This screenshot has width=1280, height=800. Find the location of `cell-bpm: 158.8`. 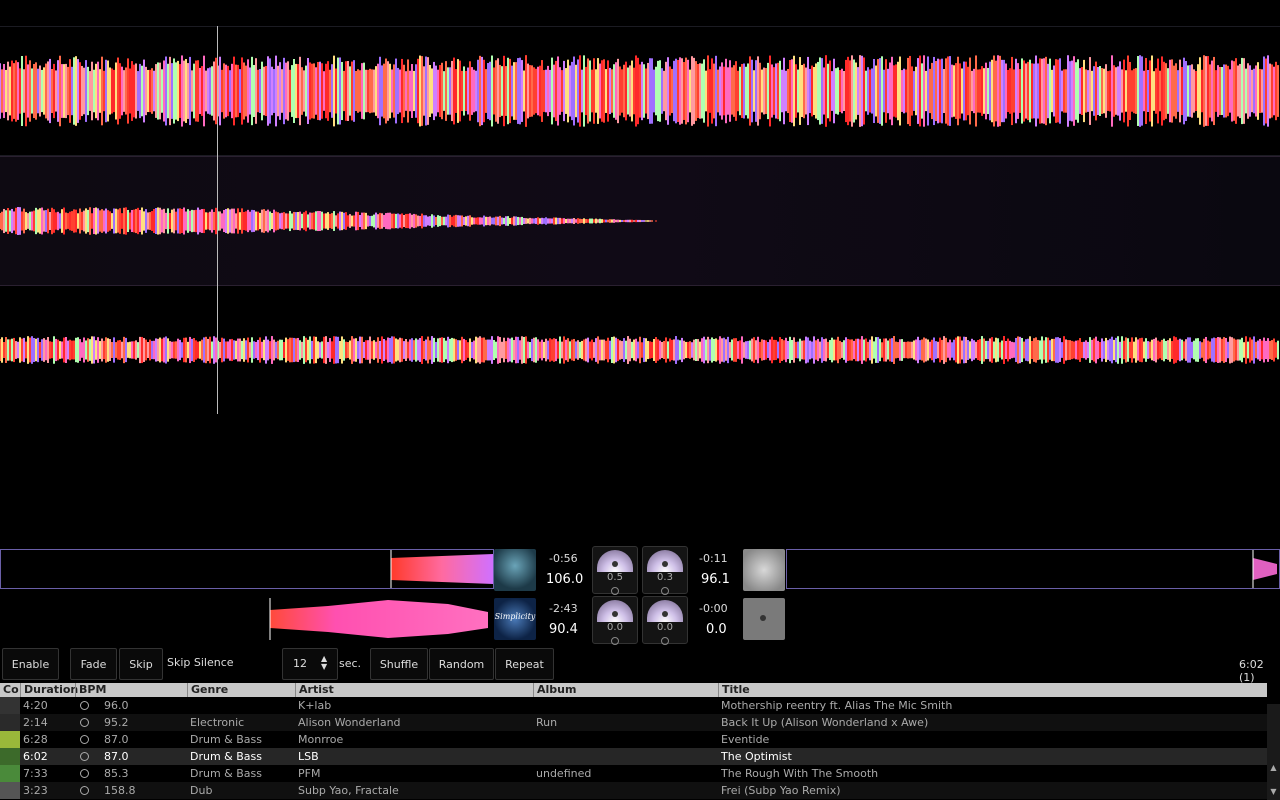

cell-bpm: 158.8 is located at coordinates (120, 790).